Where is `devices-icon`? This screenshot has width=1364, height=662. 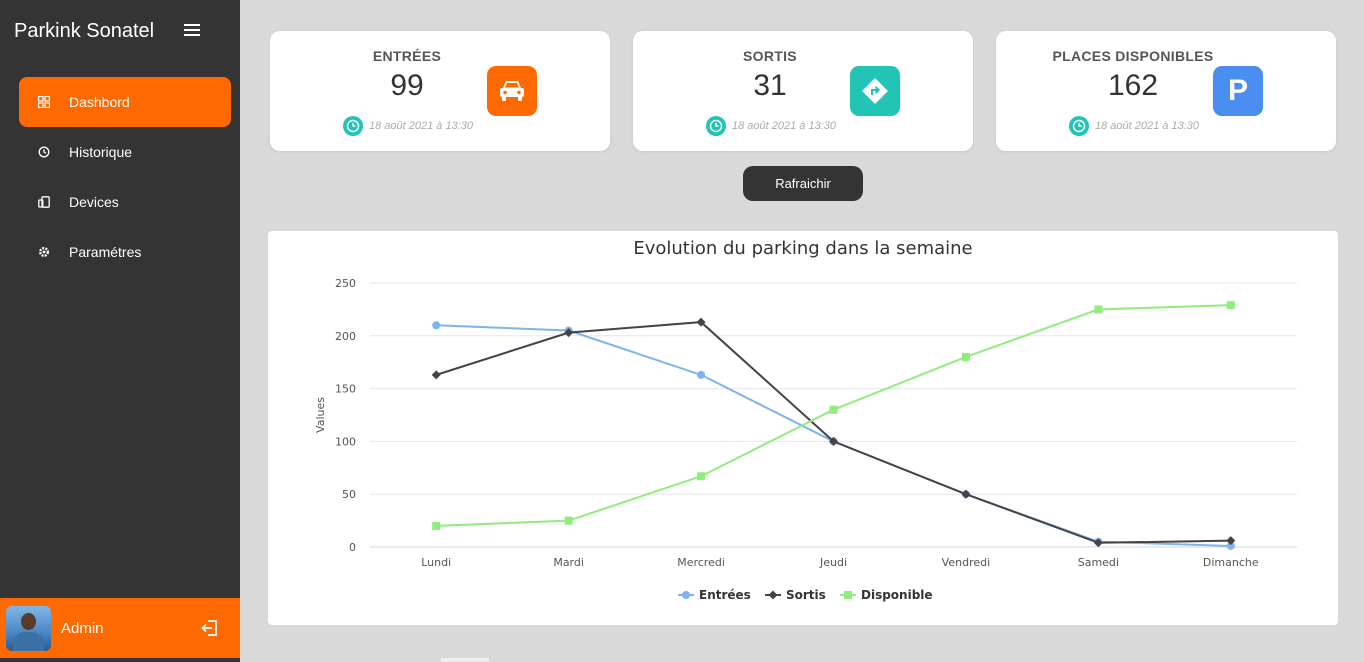 devices-icon is located at coordinates (44, 202).